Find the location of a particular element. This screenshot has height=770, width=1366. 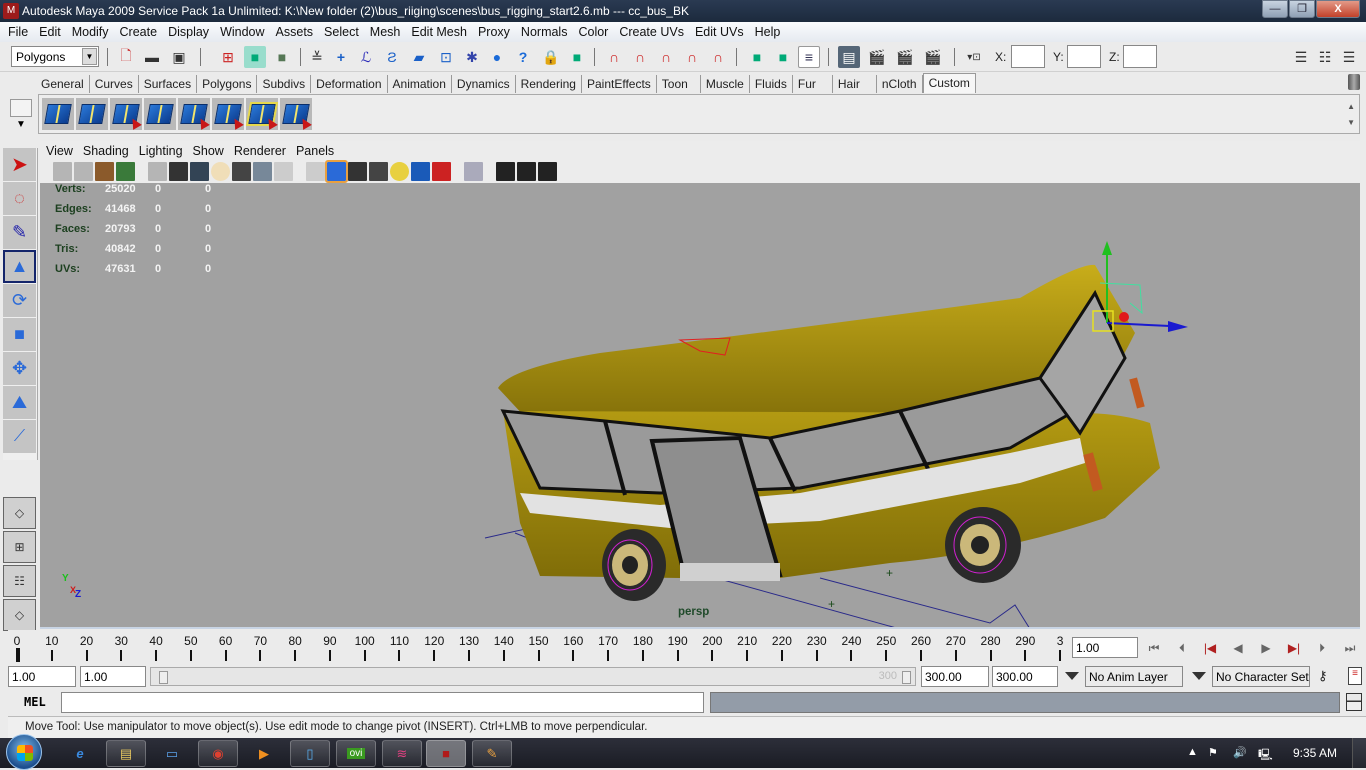

input-ops-icon: ■ is located at coordinates (757, 57).